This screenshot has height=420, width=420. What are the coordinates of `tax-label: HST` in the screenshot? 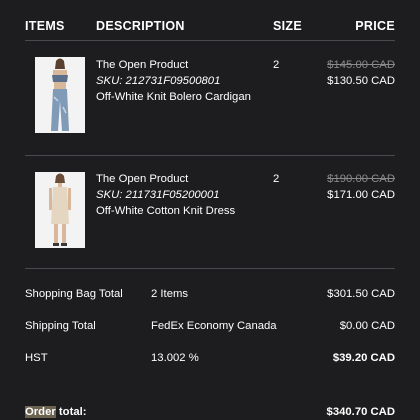 It's located at (36, 358).